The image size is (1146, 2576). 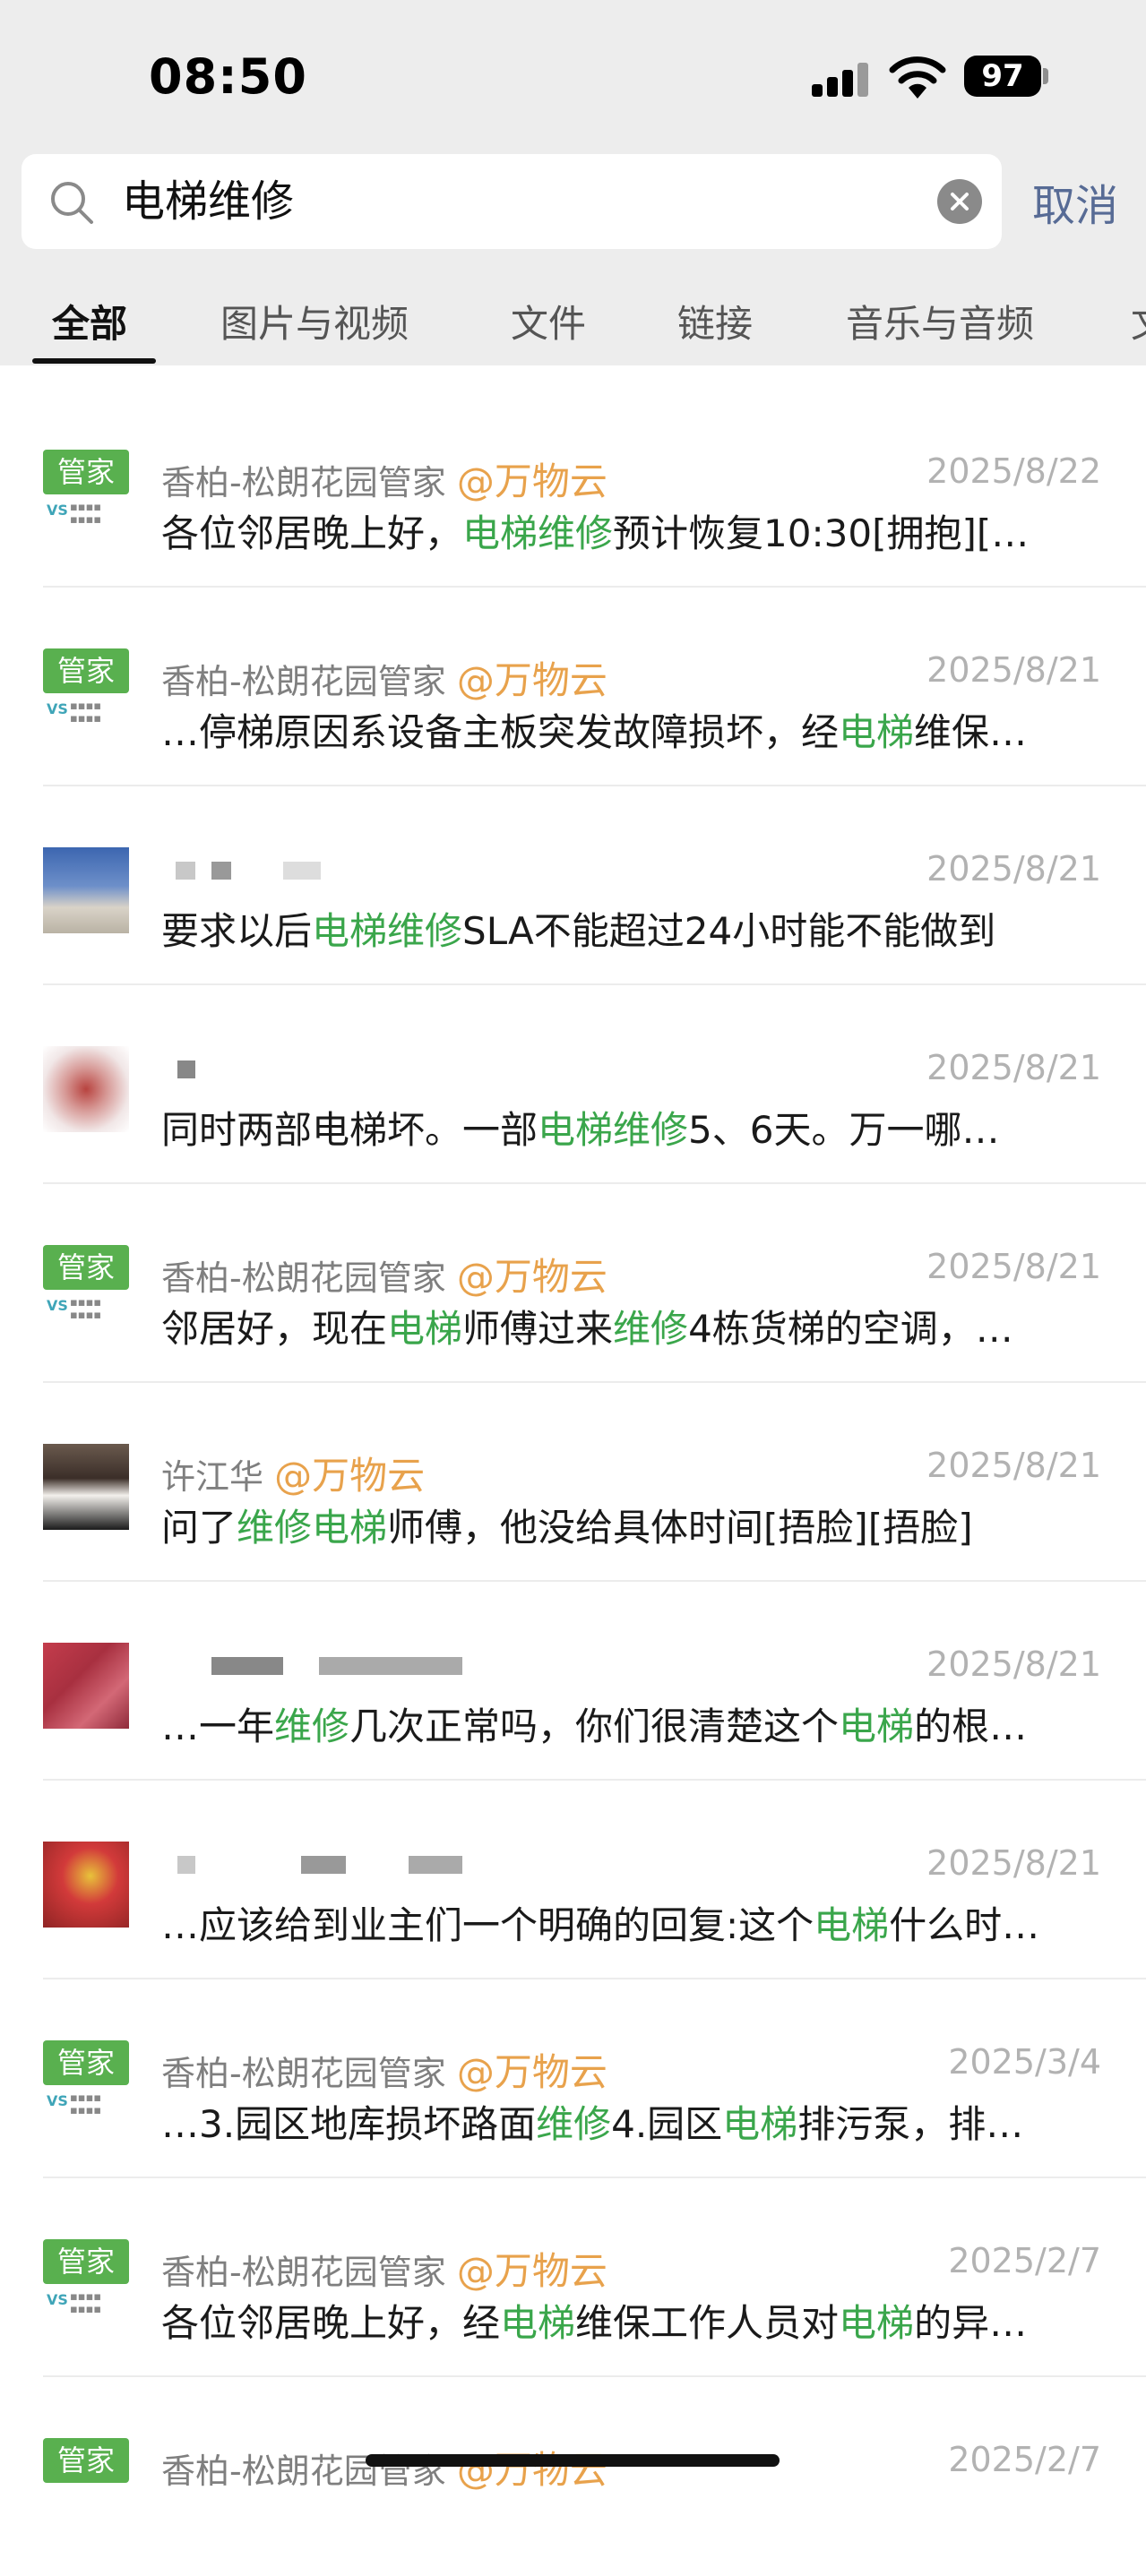 I want to click on tab-all: 全部, so click(x=89, y=321).